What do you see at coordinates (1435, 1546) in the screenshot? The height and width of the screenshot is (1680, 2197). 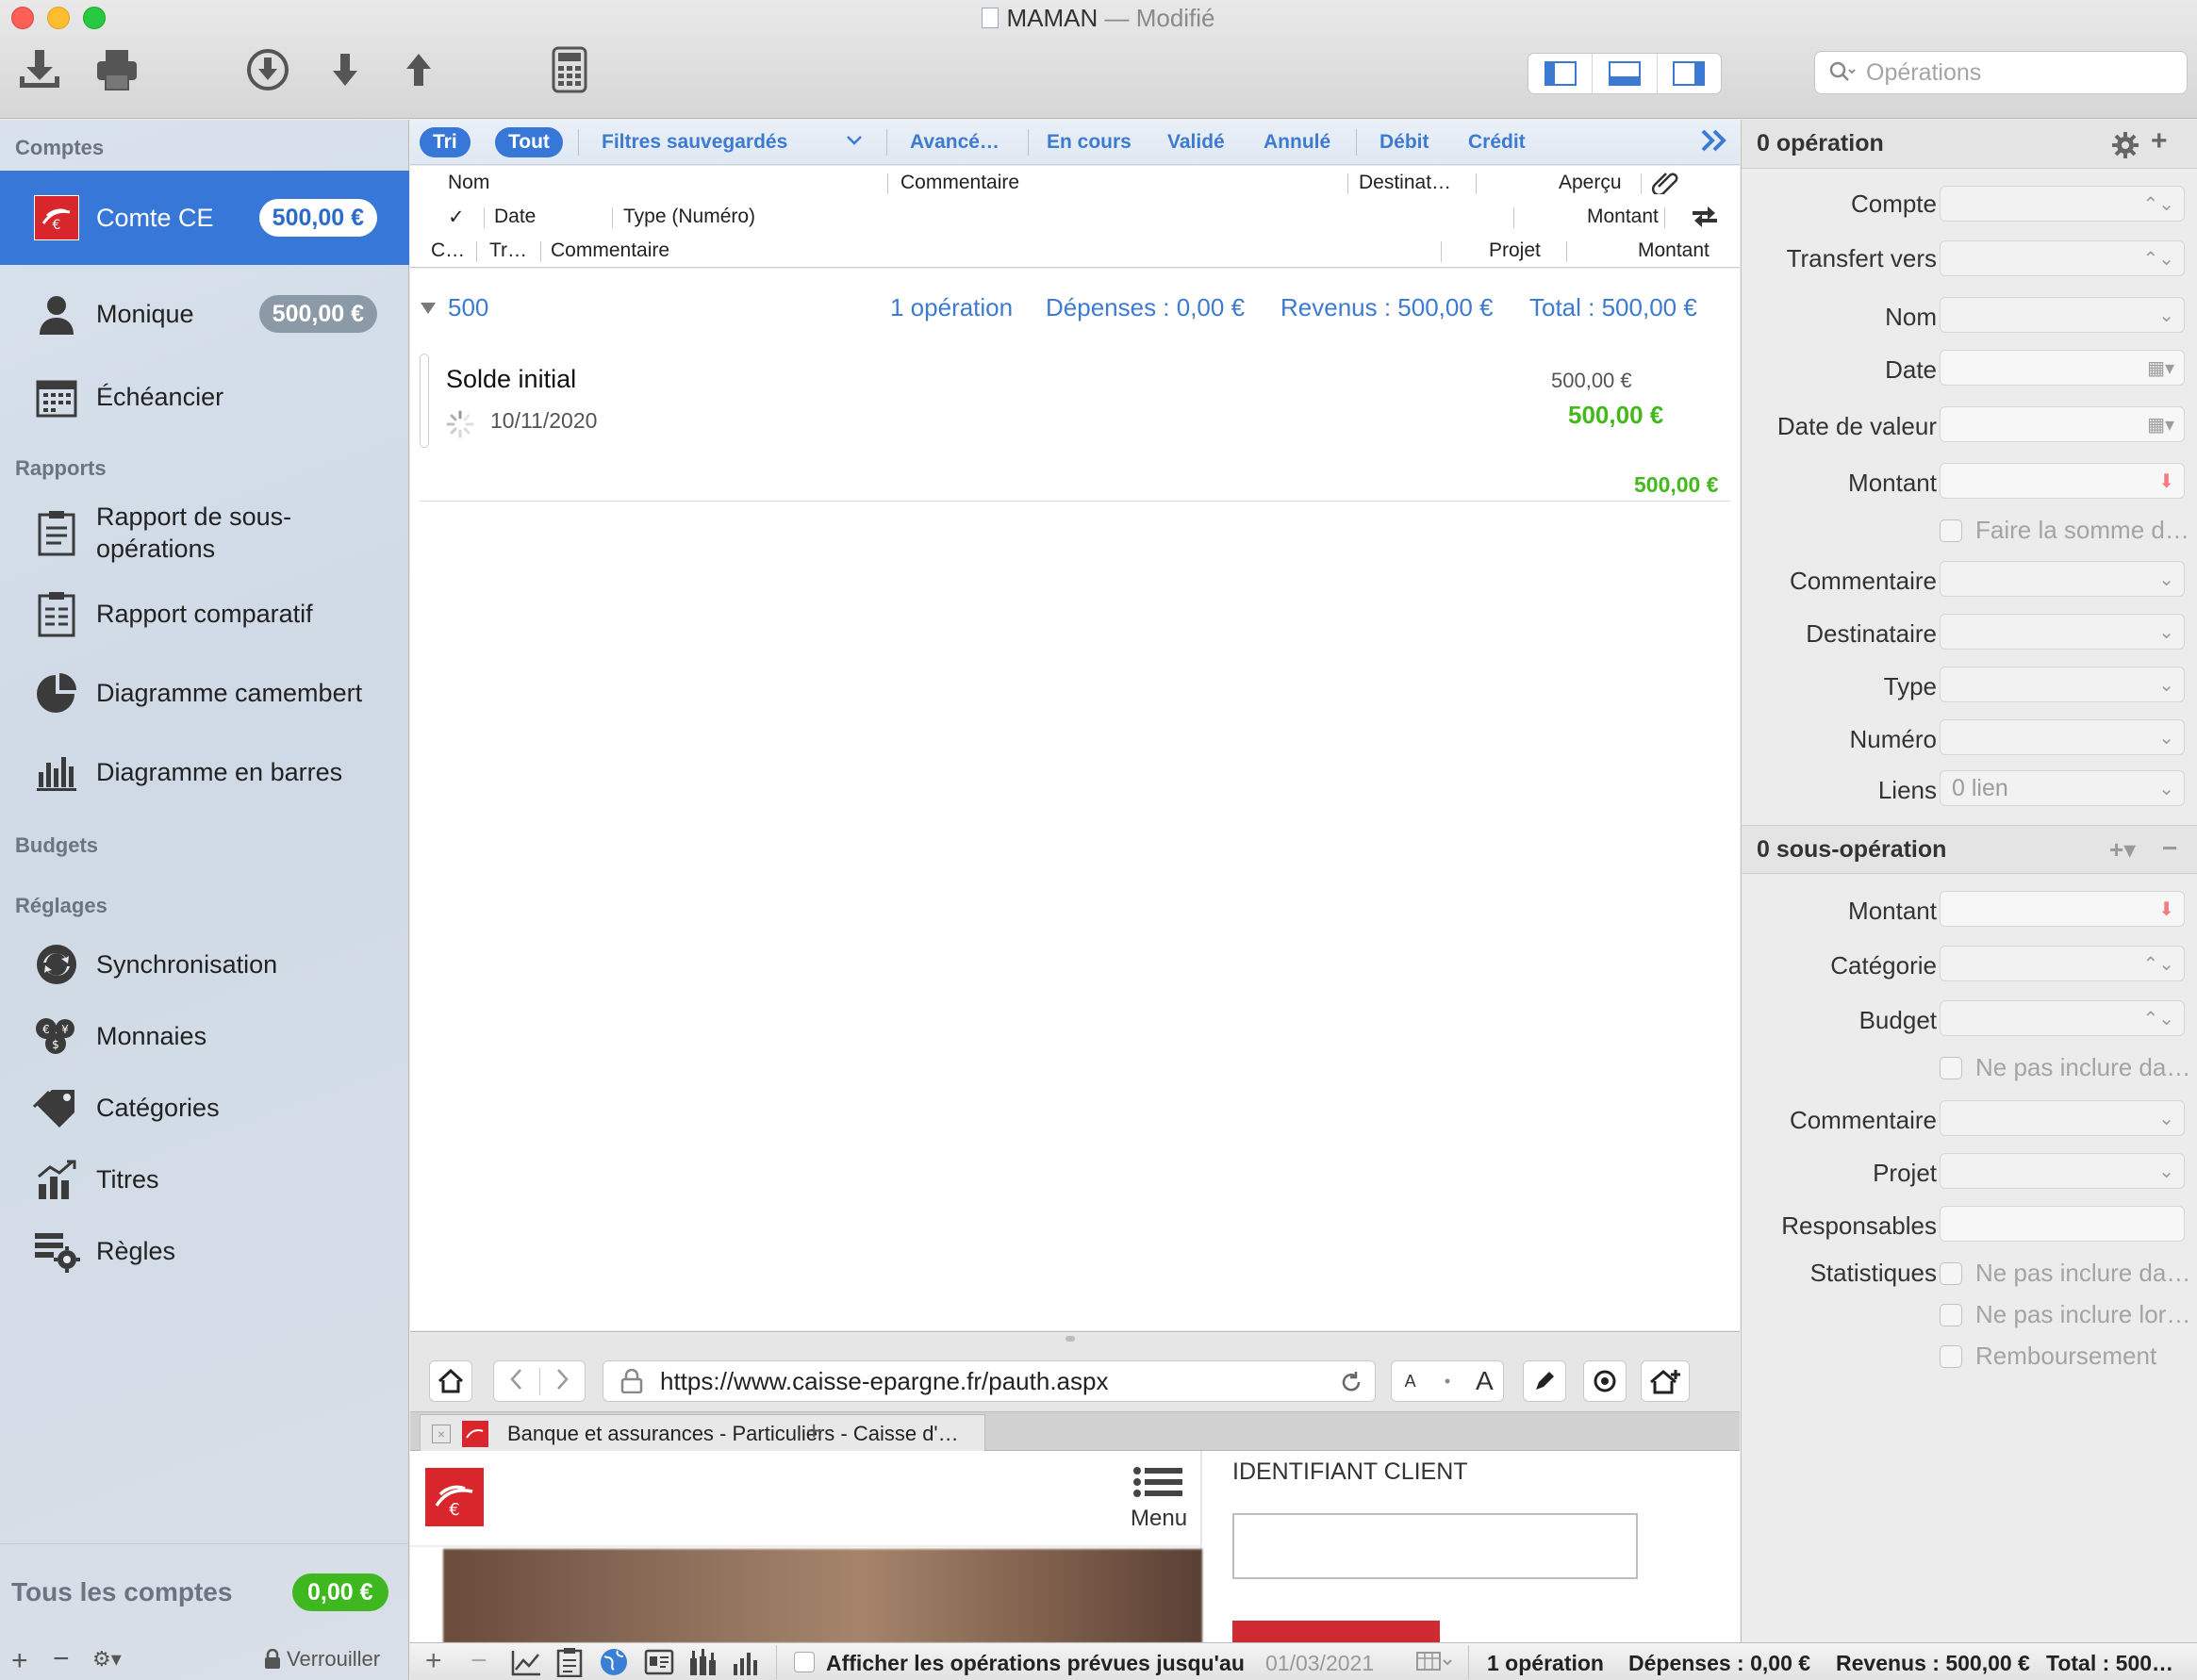 I see `client-id-input` at bounding box center [1435, 1546].